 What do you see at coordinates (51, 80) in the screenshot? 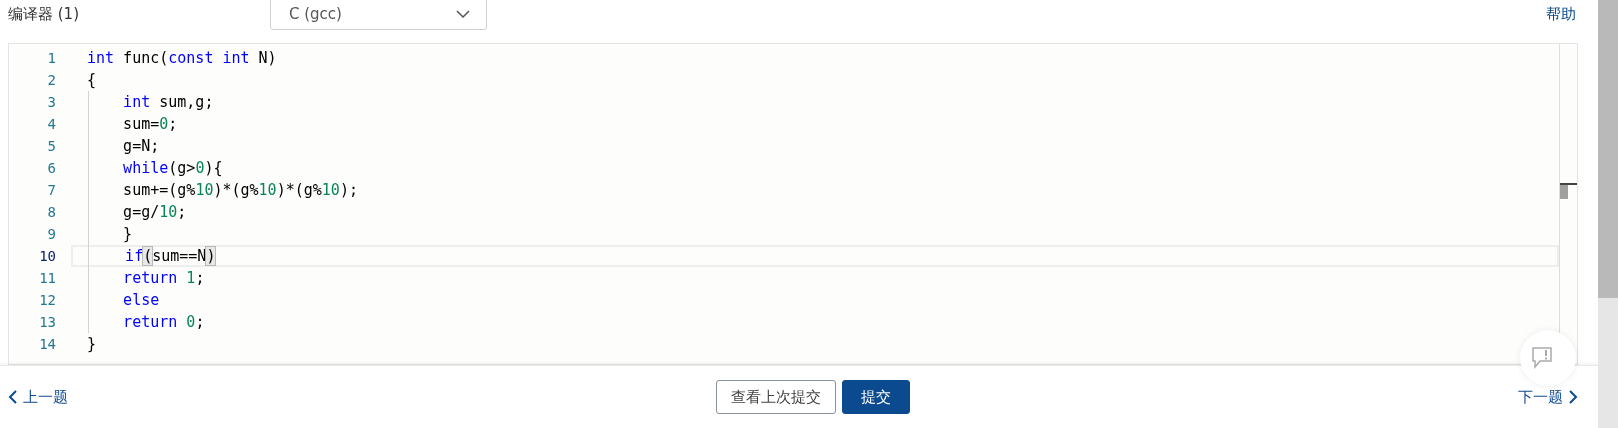
I see `line-number: 2` at bounding box center [51, 80].